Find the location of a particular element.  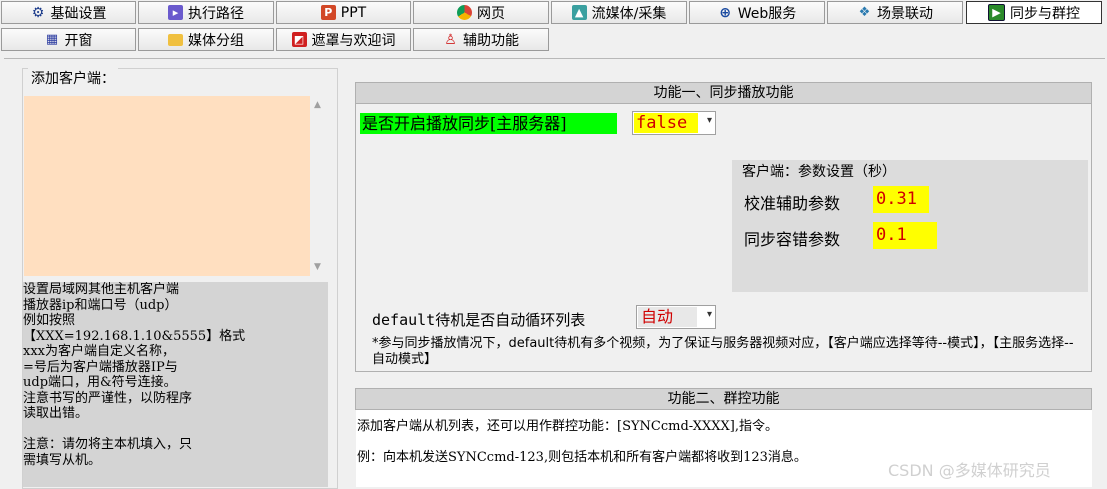

grid-icon: ▦ is located at coordinates (52, 39).